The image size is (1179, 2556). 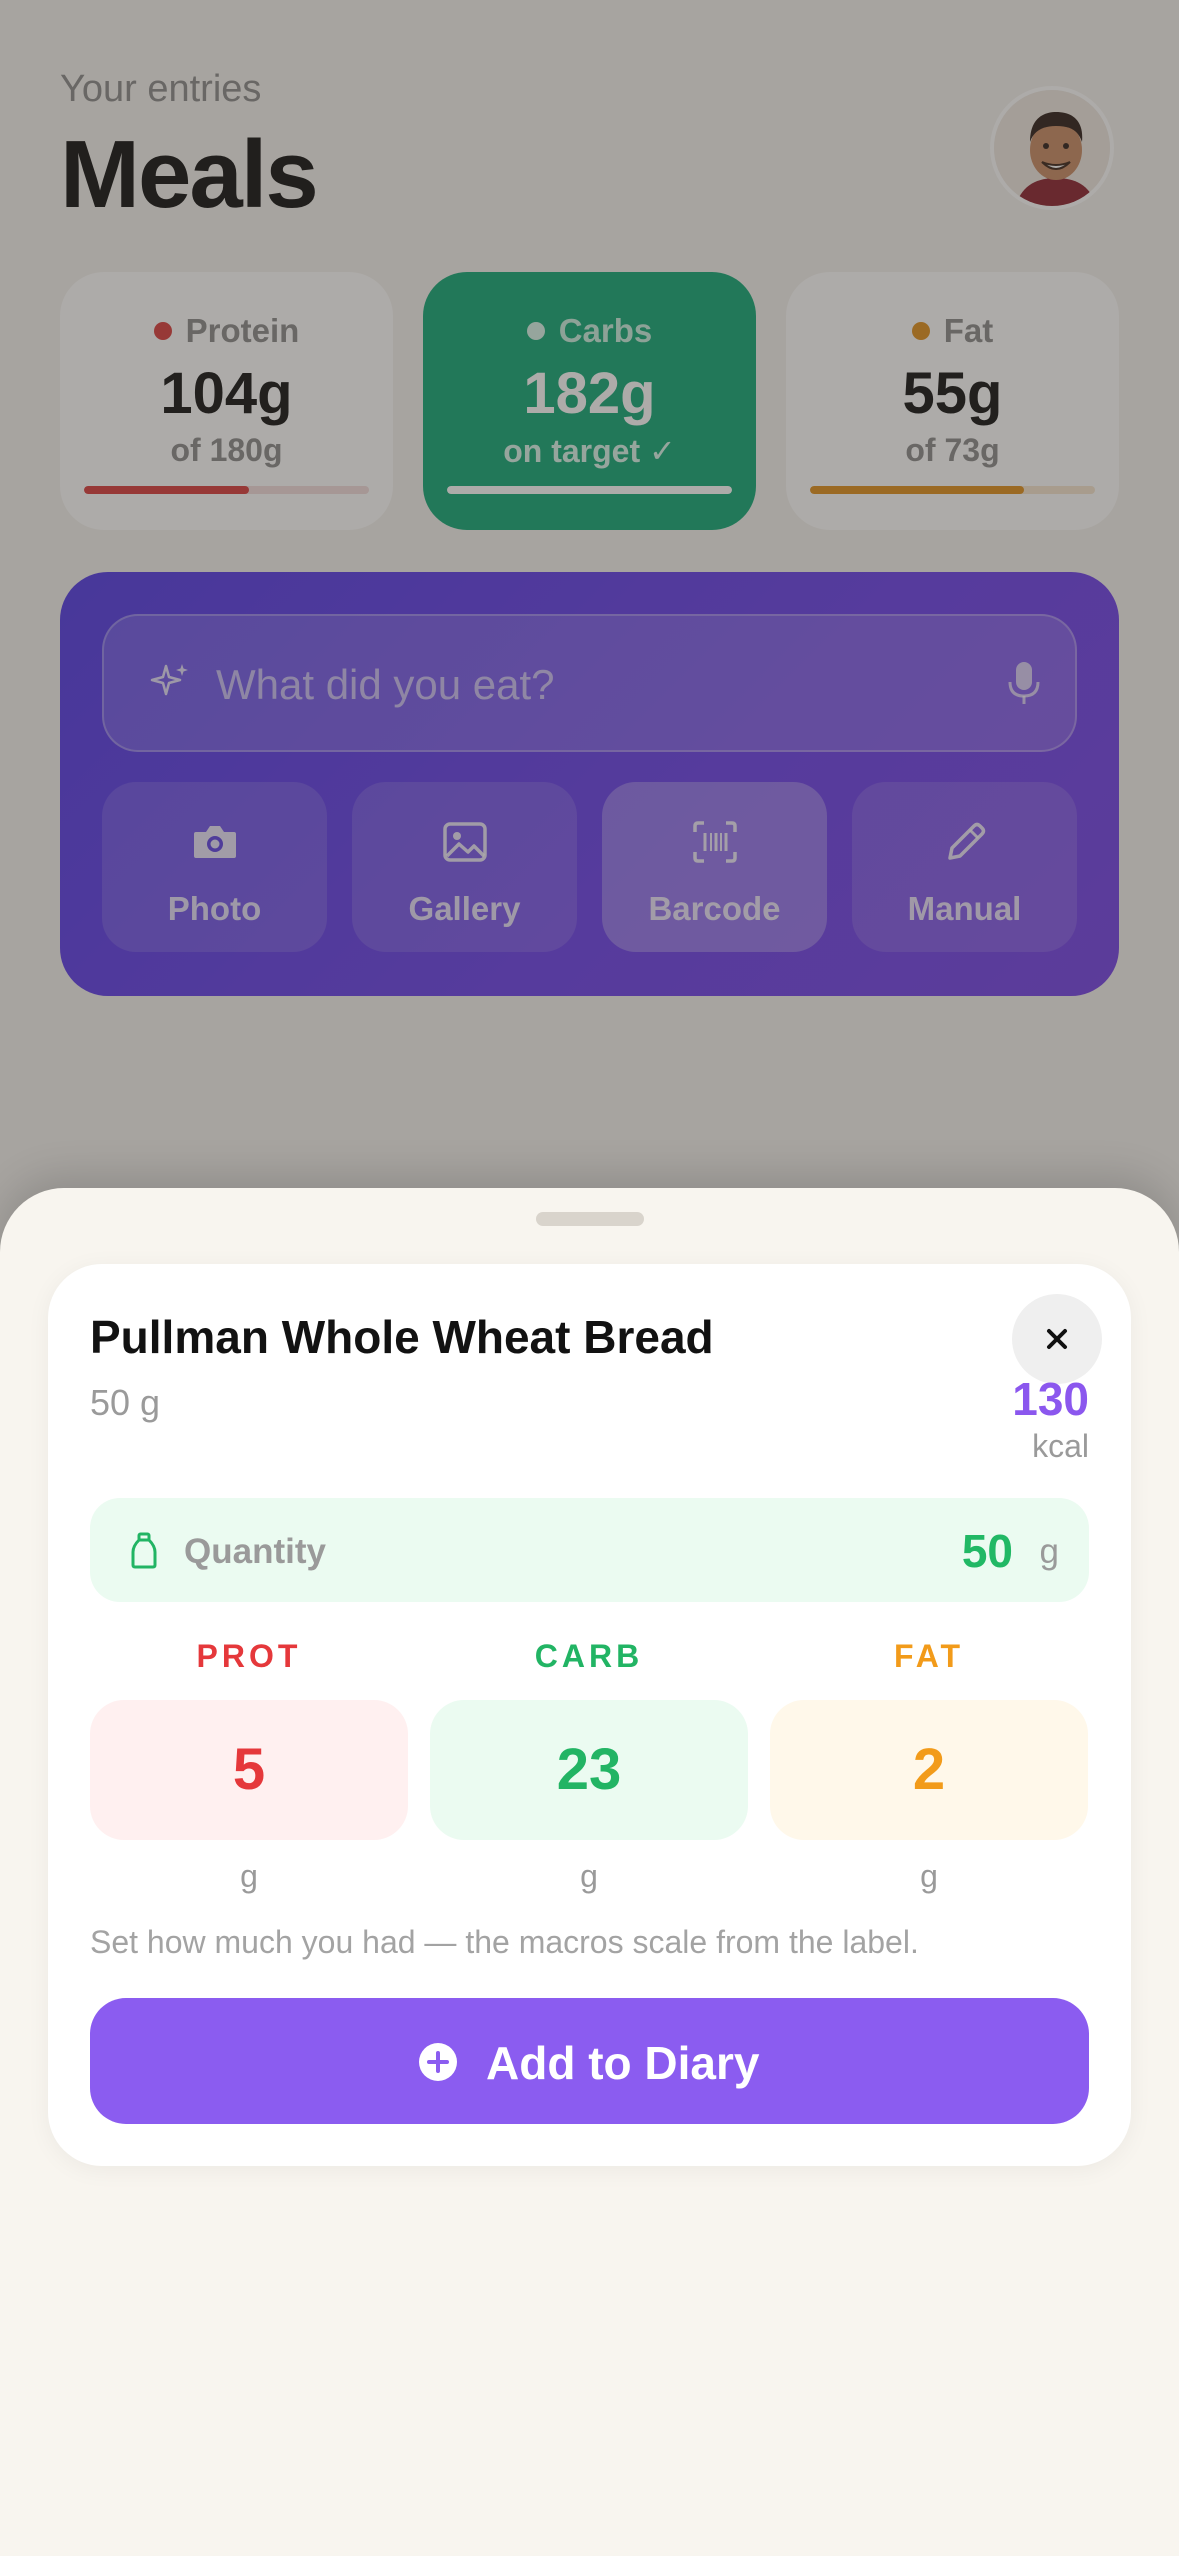 What do you see at coordinates (590, 1219) in the screenshot?
I see `sheet-grabber` at bounding box center [590, 1219].